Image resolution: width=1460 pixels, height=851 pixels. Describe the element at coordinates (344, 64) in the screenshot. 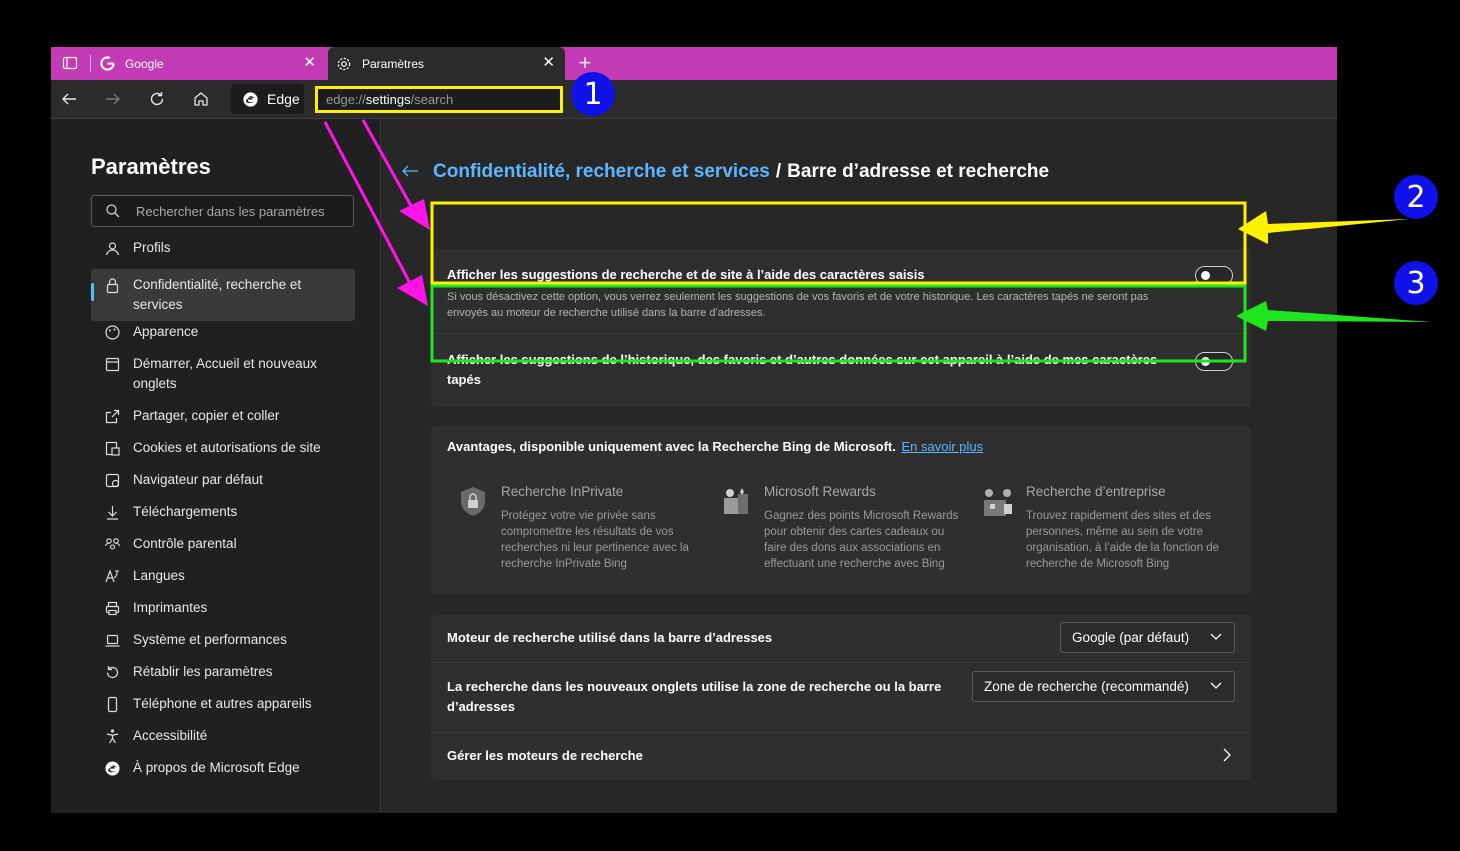

I see `gear-icon` at that location.